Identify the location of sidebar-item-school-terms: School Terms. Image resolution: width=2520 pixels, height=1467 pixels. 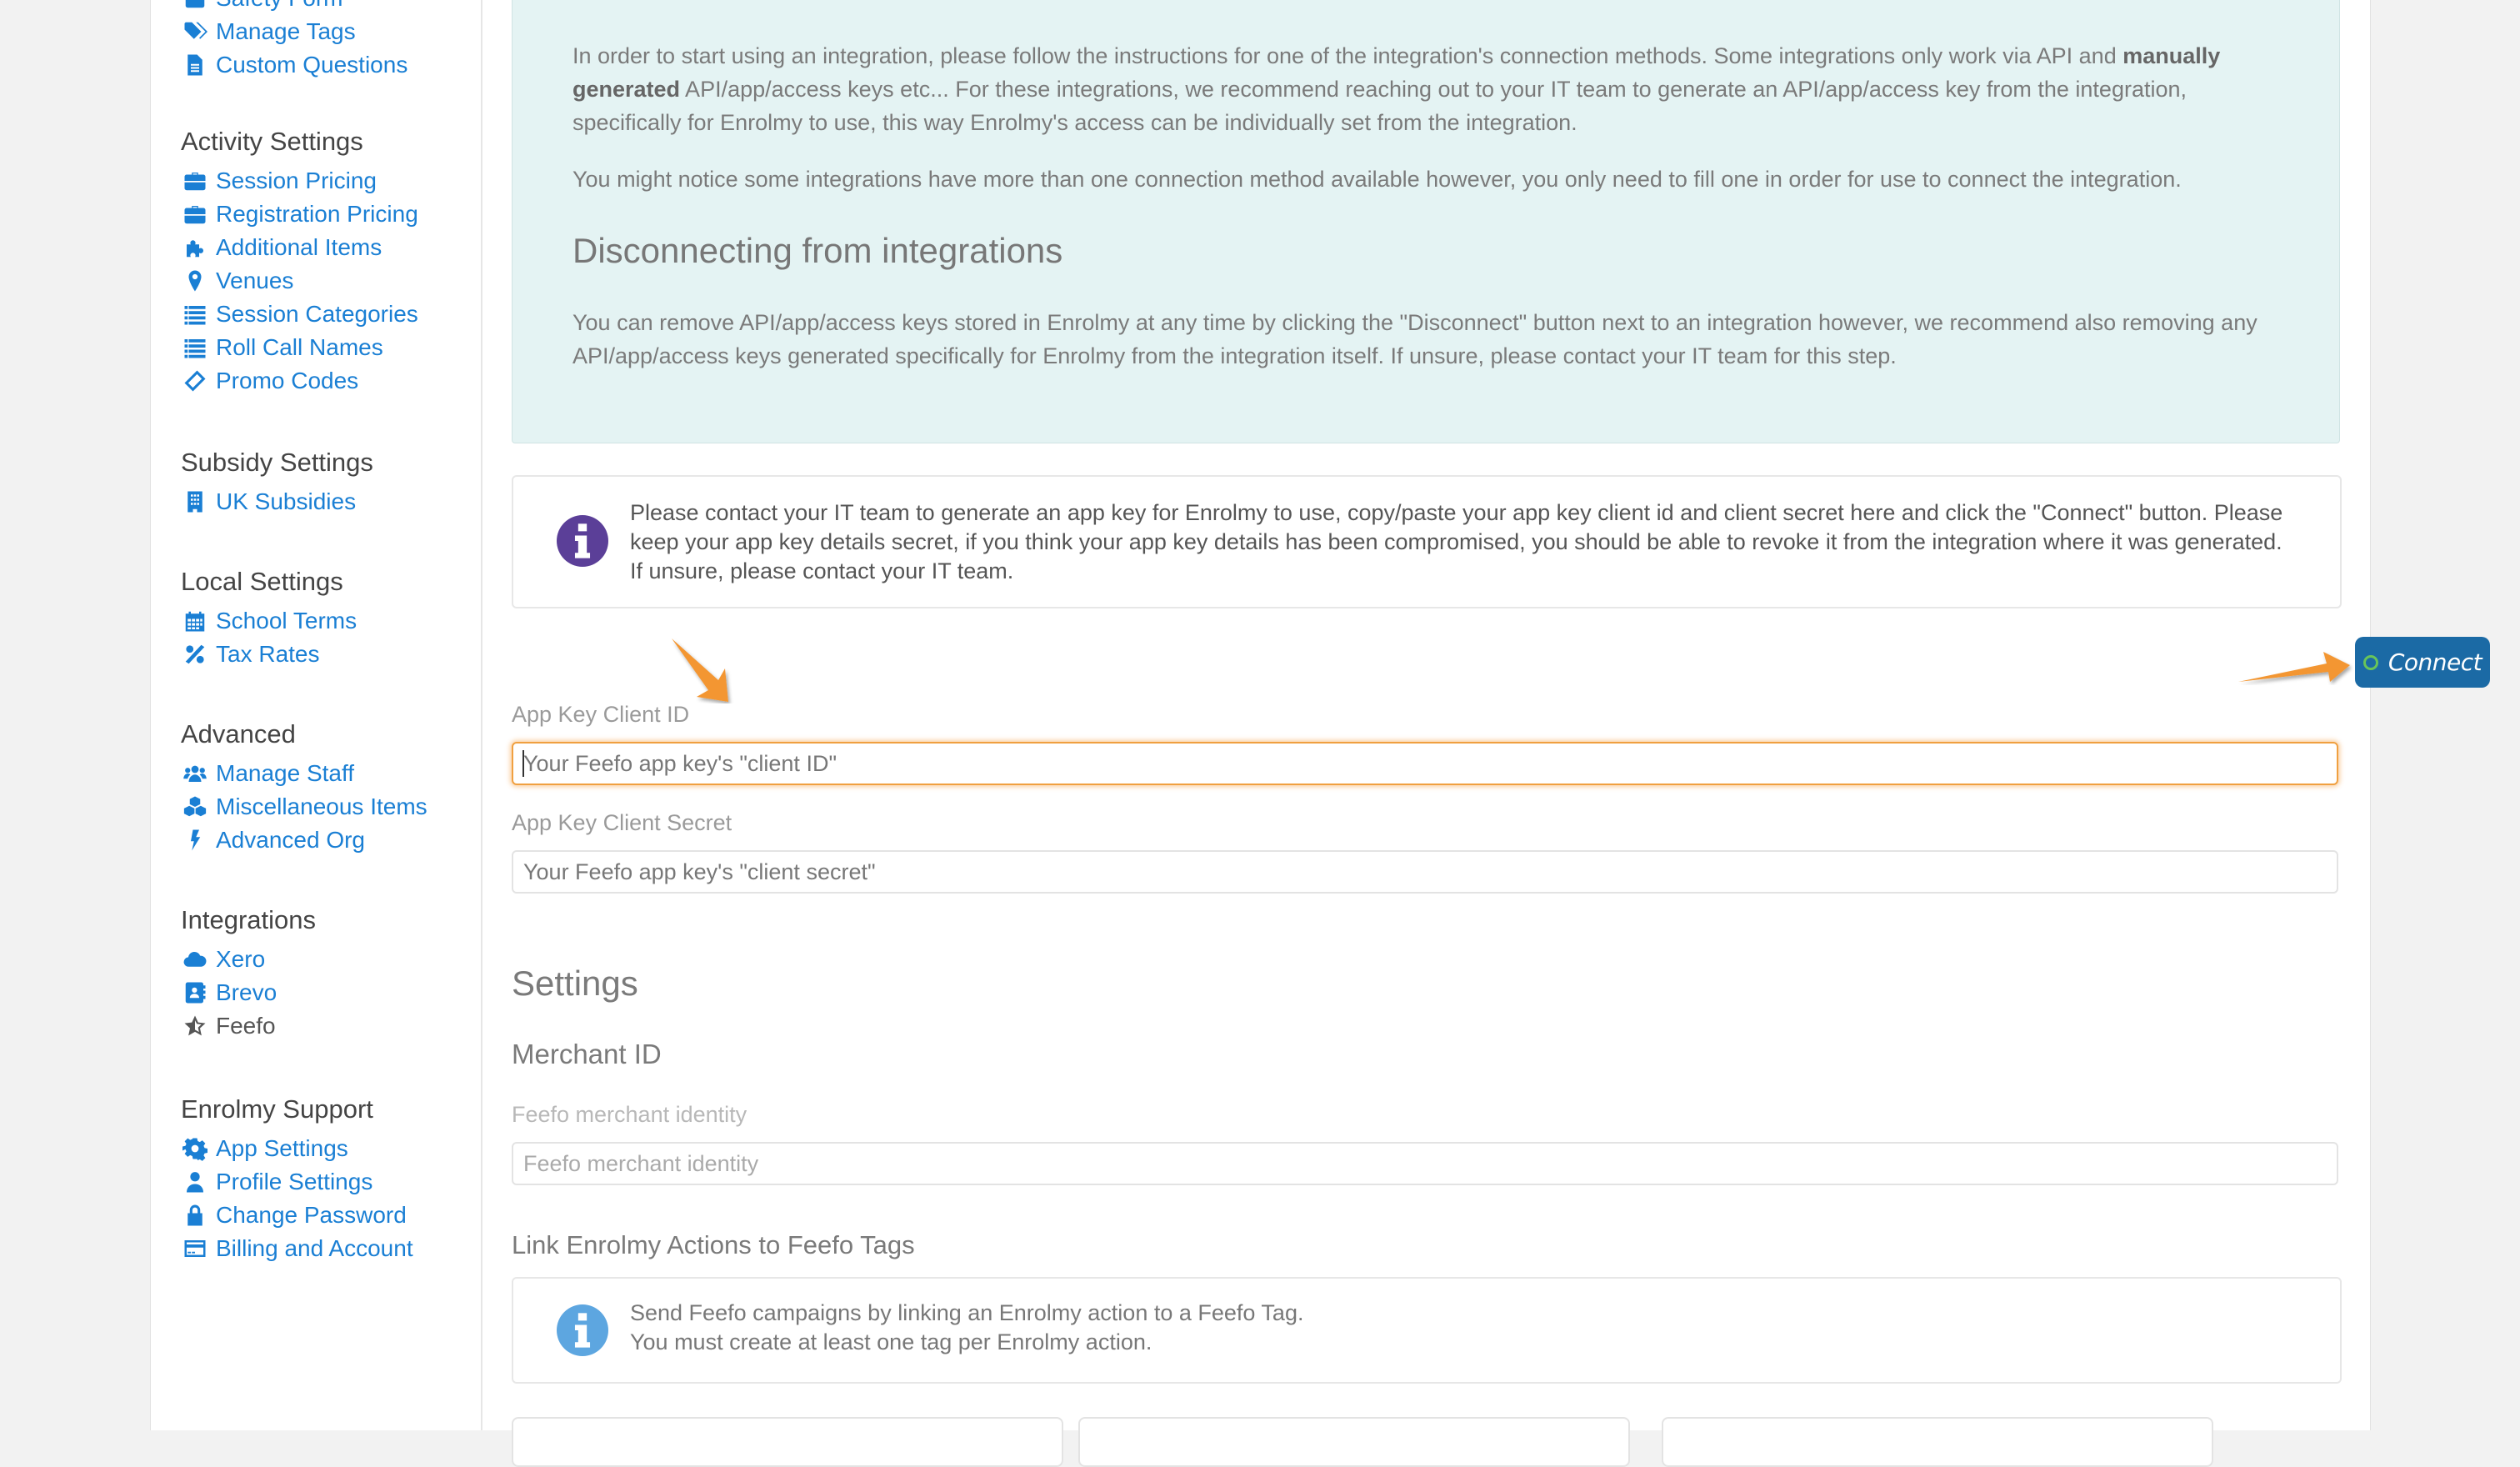
(269, 621).